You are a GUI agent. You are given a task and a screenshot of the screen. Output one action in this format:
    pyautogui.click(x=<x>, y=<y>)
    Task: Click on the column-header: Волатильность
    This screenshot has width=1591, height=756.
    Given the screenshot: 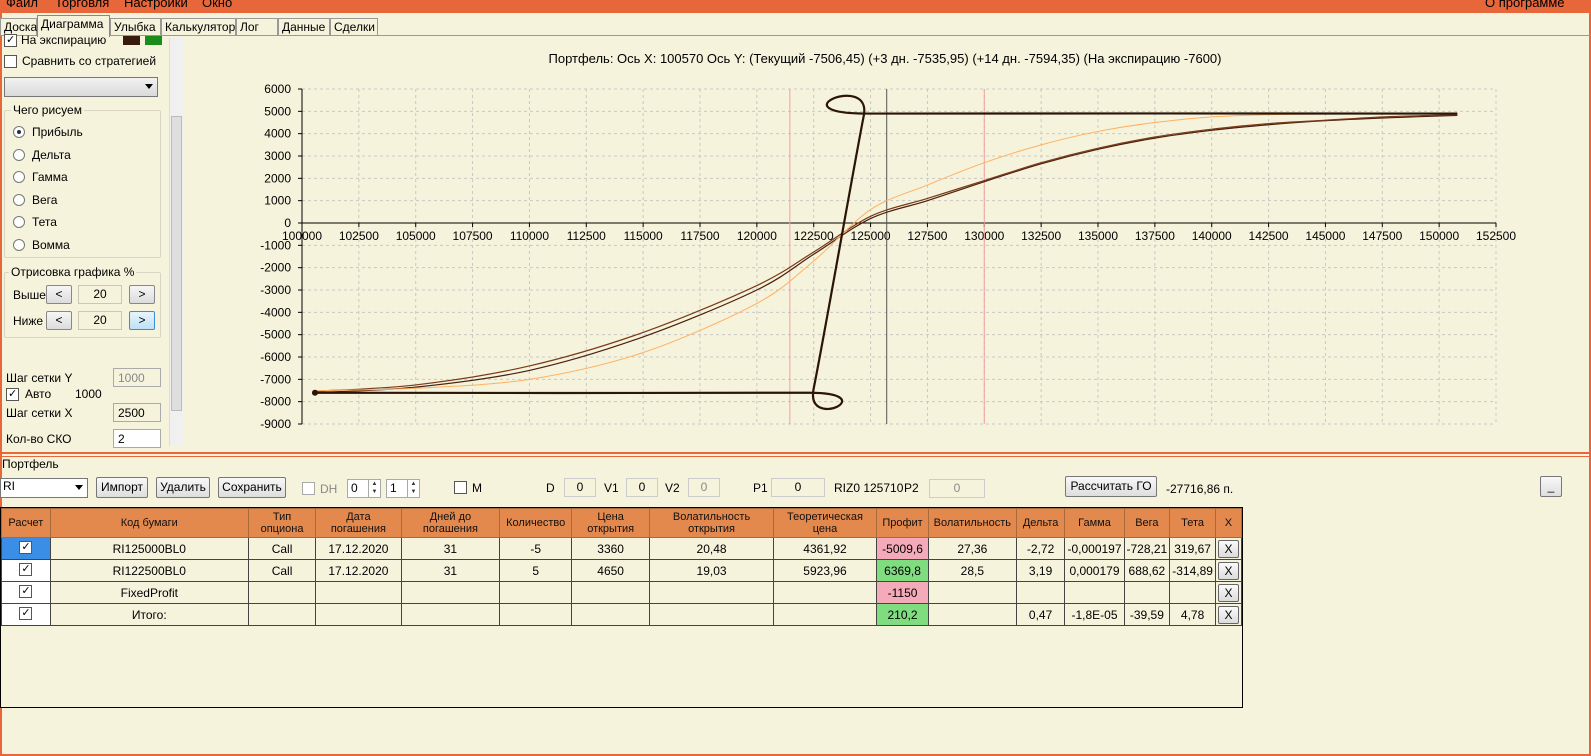 What is the action you would take?
    pyautogui.click(x=972, y=523)
    